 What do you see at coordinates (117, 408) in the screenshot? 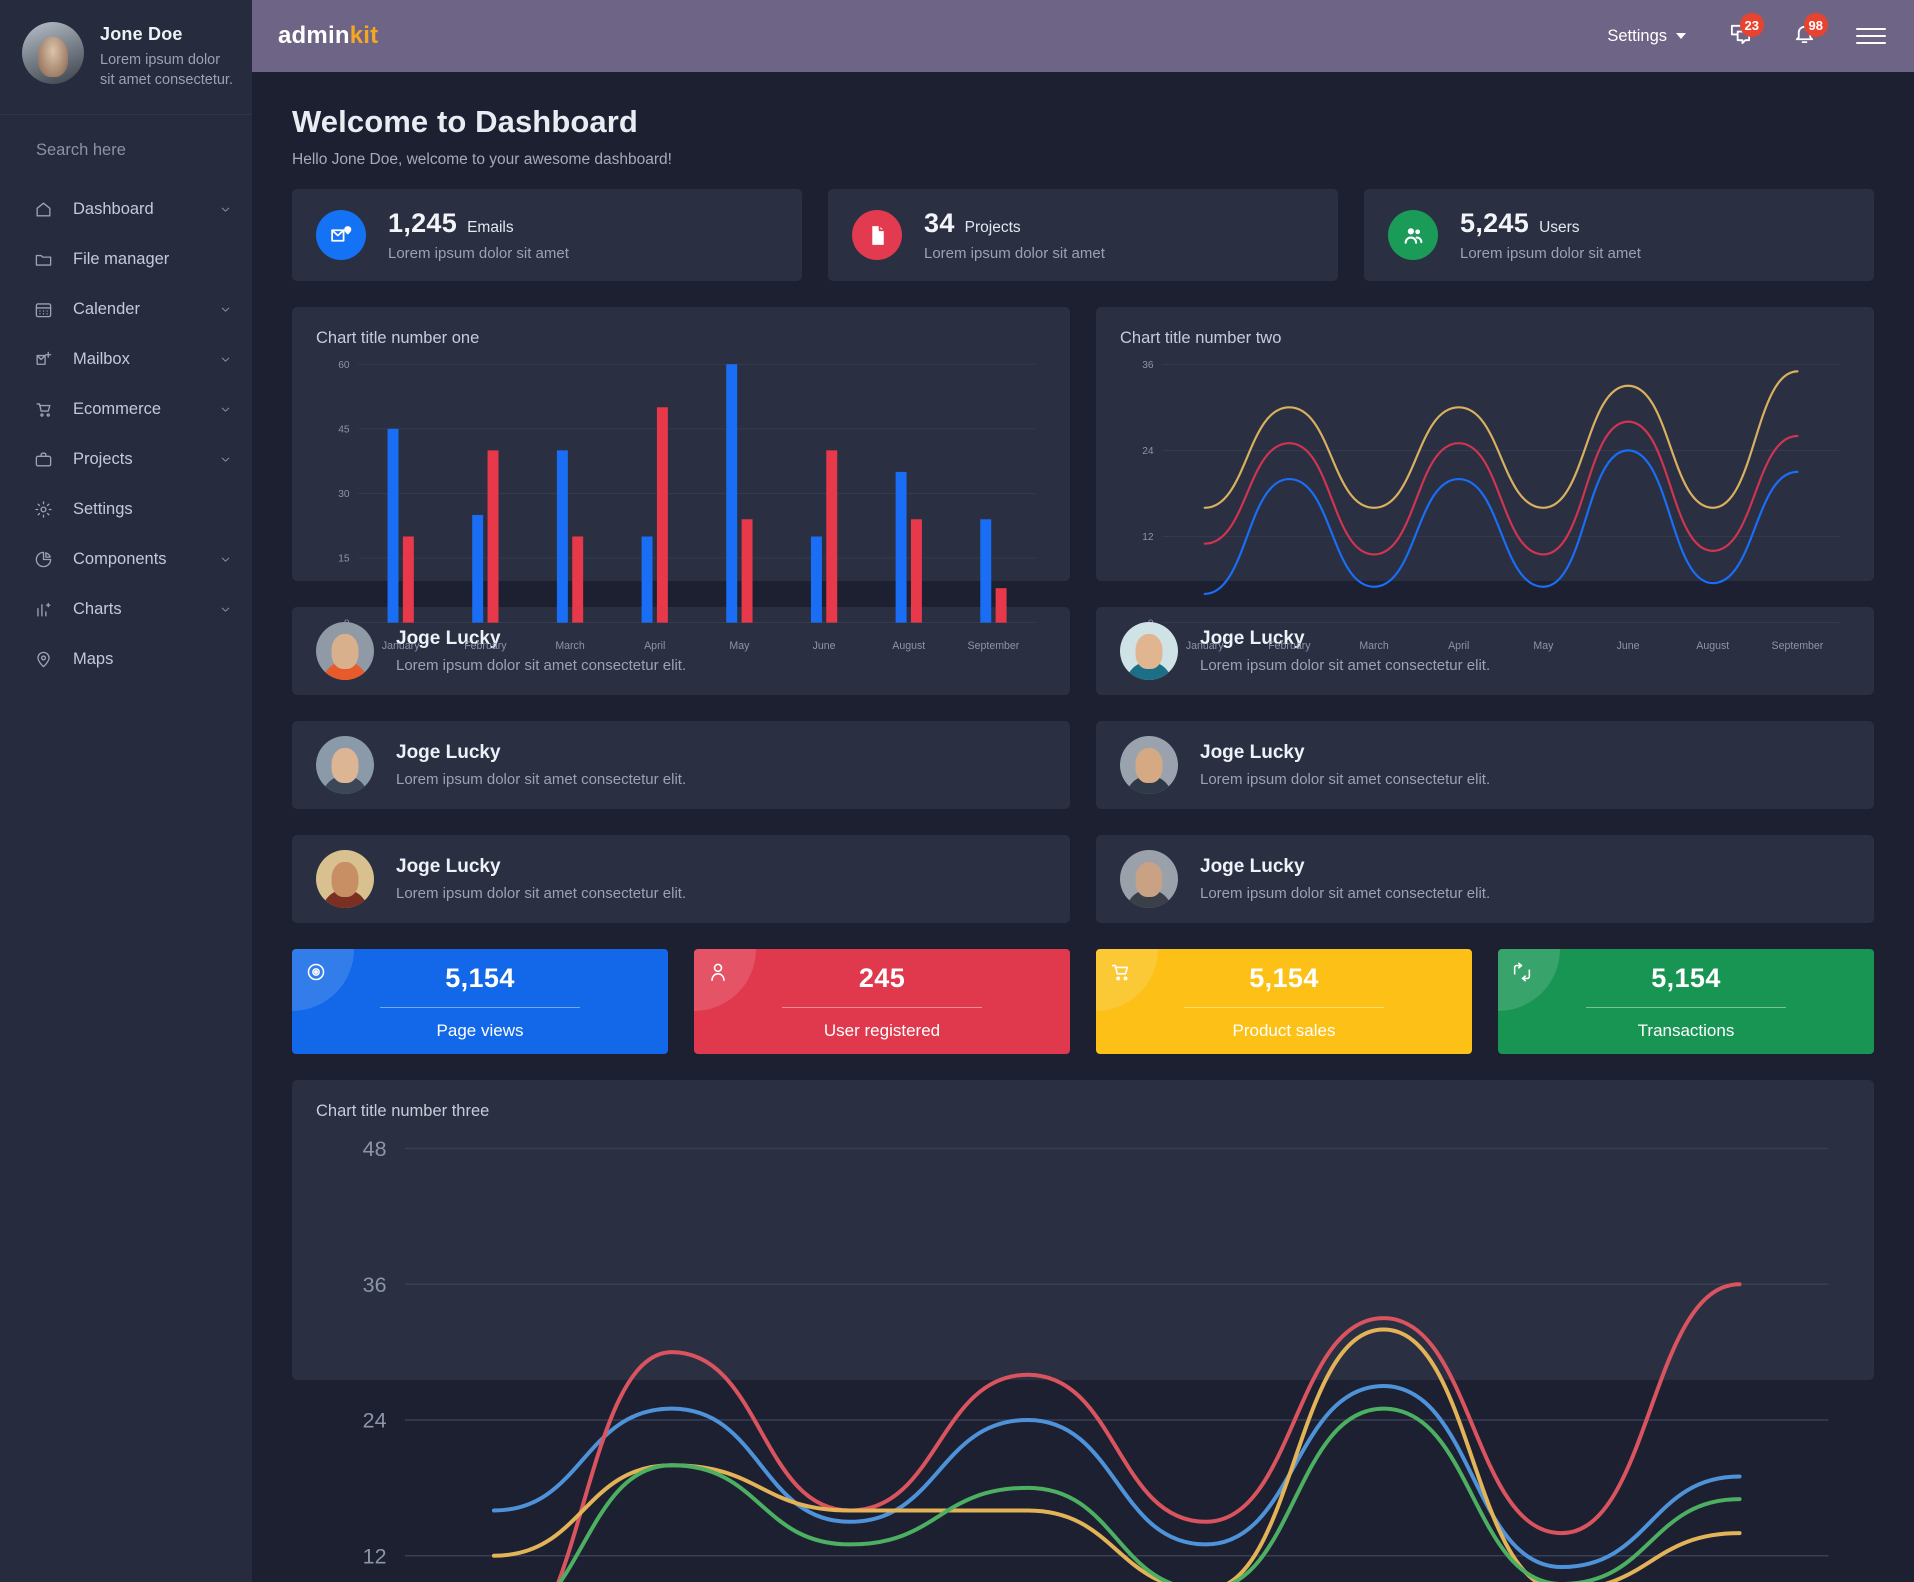
I see `sidebar-item-label: Ecommerce` at bounding box center [117, 408].